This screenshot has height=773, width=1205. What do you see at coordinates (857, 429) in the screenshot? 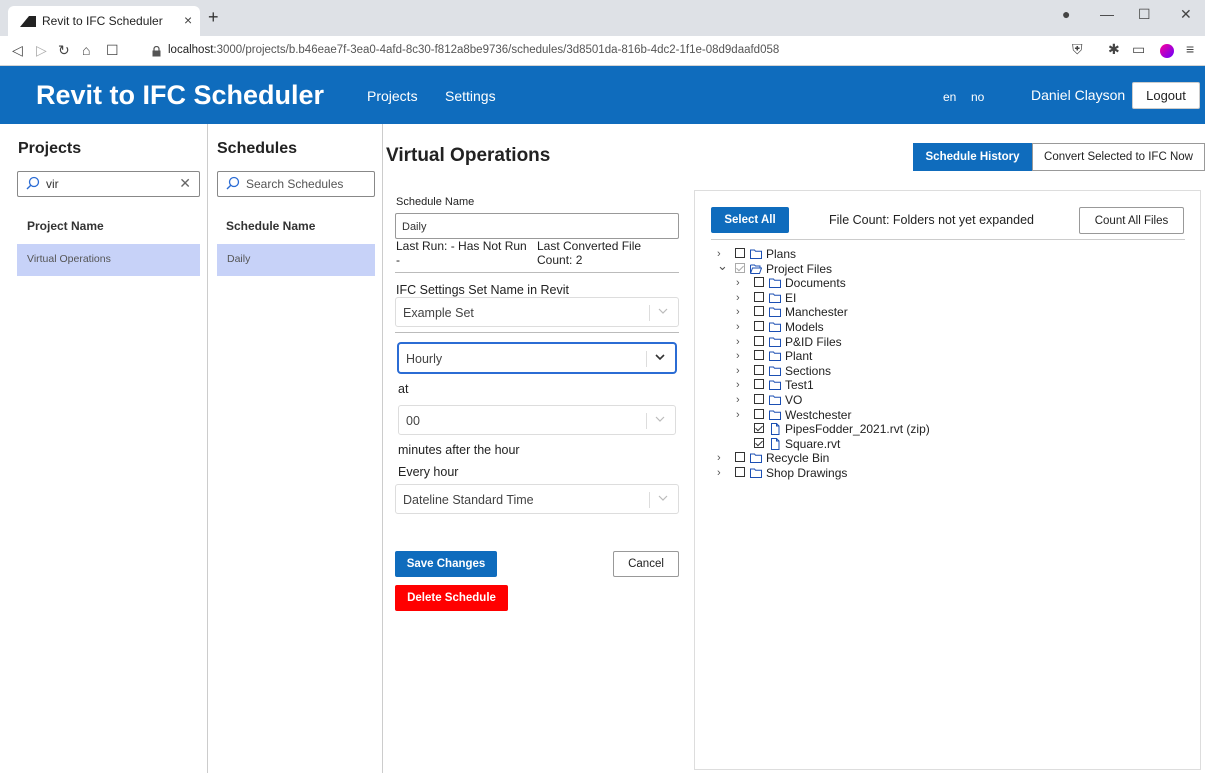
I see `tree-item-name: PipesFodder_2021.rvt (zip)` at bounding box center [857, 429].